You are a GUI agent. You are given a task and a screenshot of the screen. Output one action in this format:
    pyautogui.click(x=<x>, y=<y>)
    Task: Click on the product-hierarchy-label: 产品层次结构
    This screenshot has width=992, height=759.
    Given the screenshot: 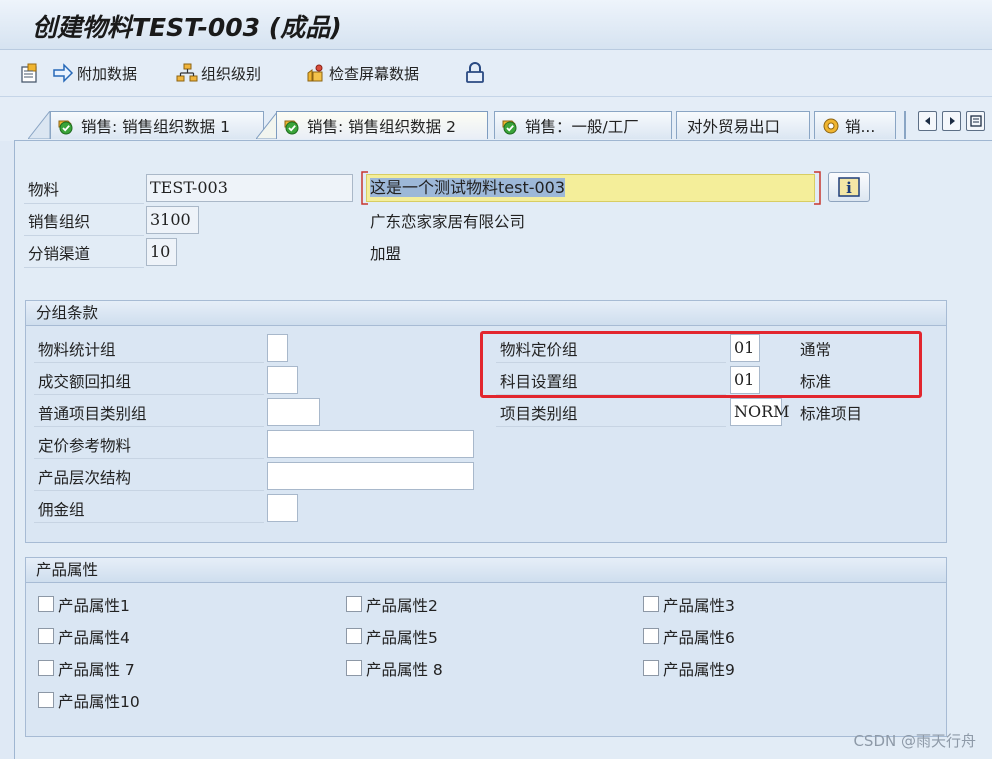 What is the action you would take?
    pyautogui.click(x=85, y=478)
    